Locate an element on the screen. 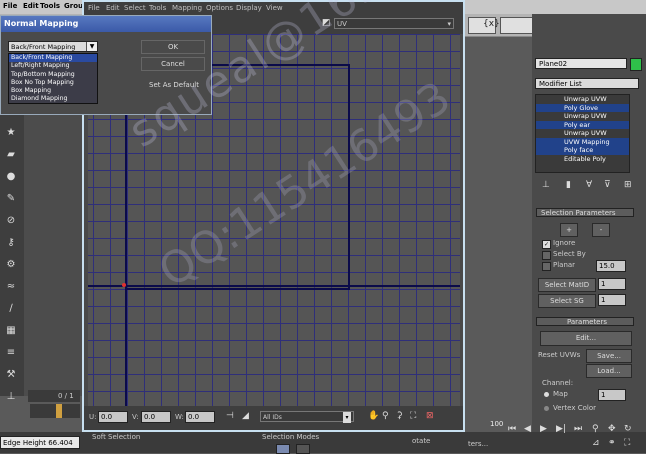  configure-icon: ⊞ is located at coordinates (628, 185).